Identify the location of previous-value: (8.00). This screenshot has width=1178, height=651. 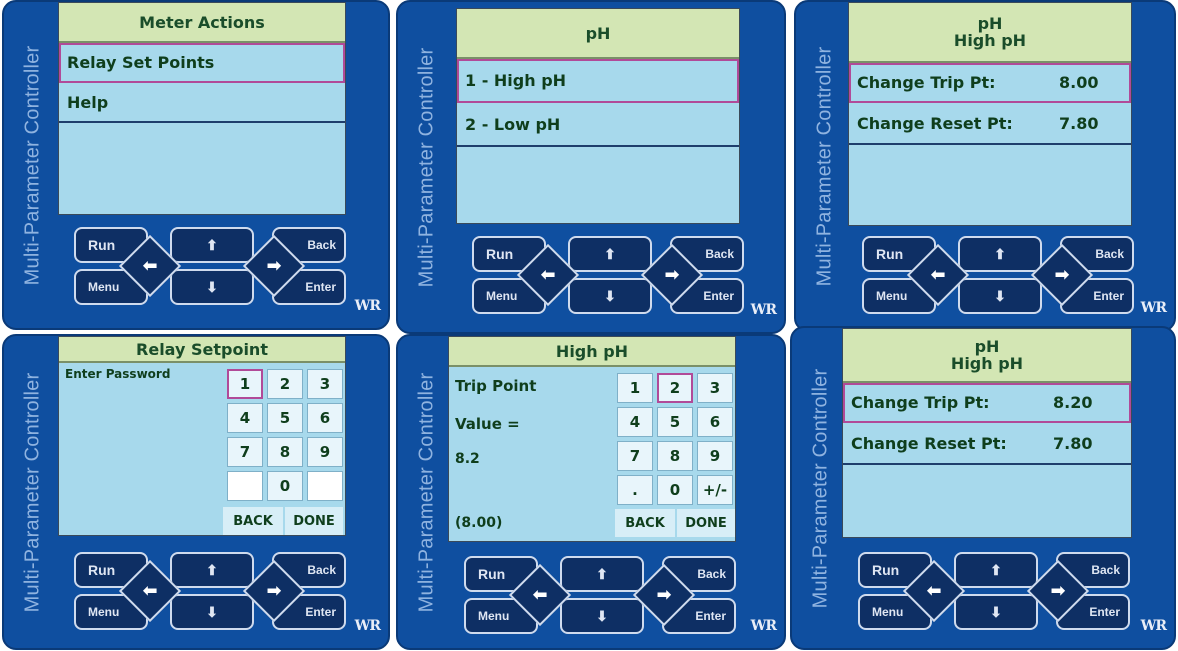
(479, 523).